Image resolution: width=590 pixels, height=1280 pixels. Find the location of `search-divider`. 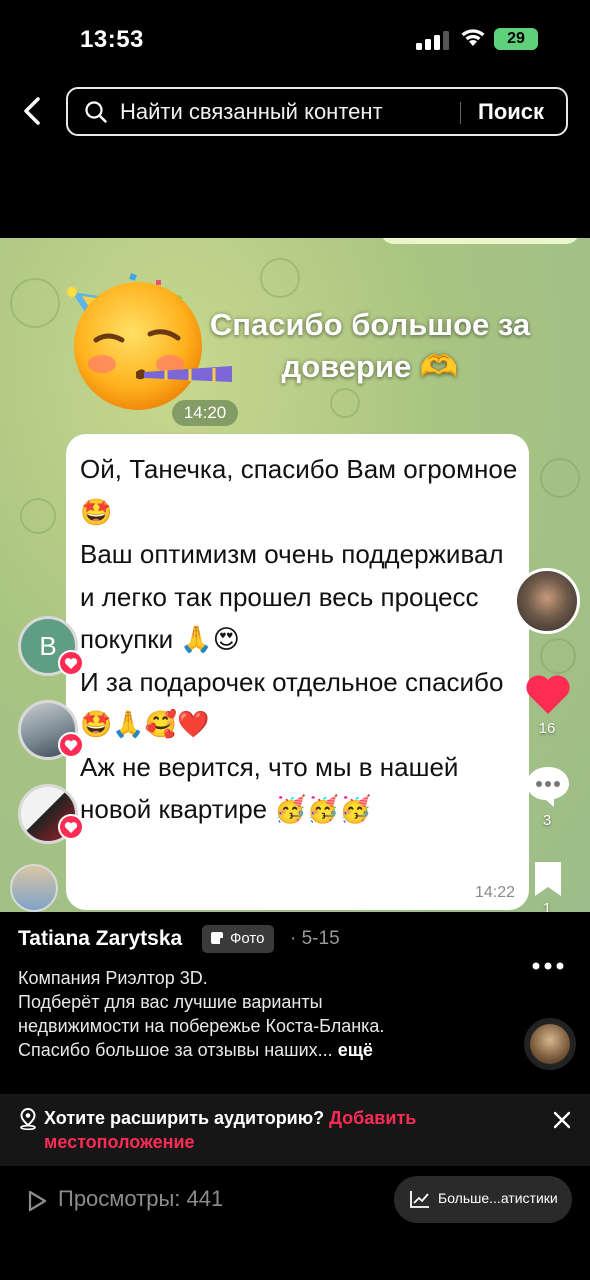

search-divider is located at coordinates (460, 113).